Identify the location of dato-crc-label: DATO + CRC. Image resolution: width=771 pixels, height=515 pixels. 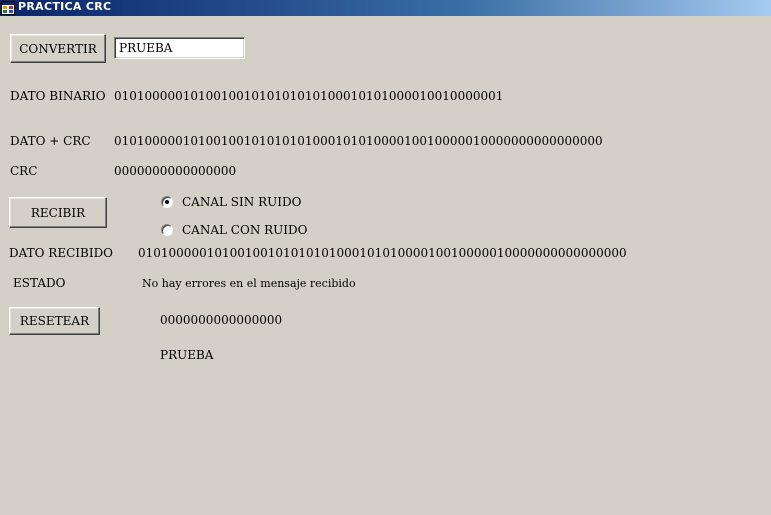
(50, 141).